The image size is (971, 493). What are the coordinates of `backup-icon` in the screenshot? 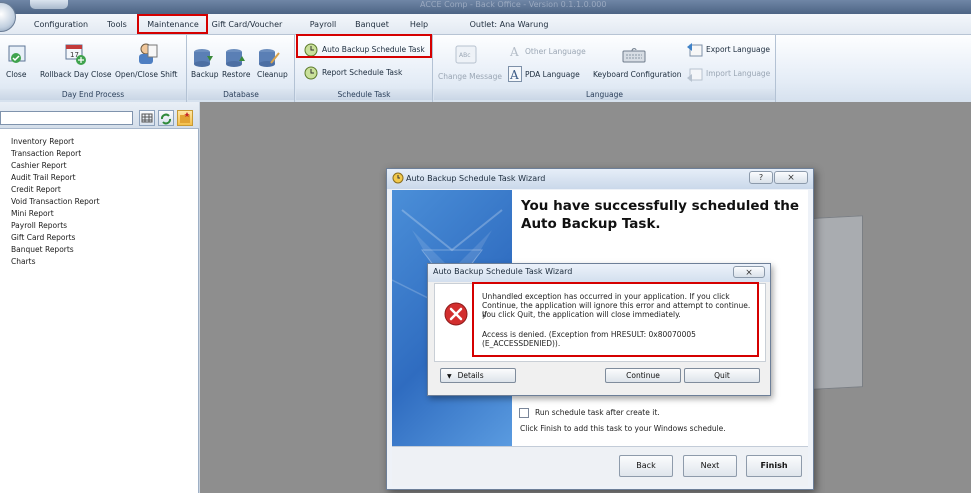 It's located at (203, 58).